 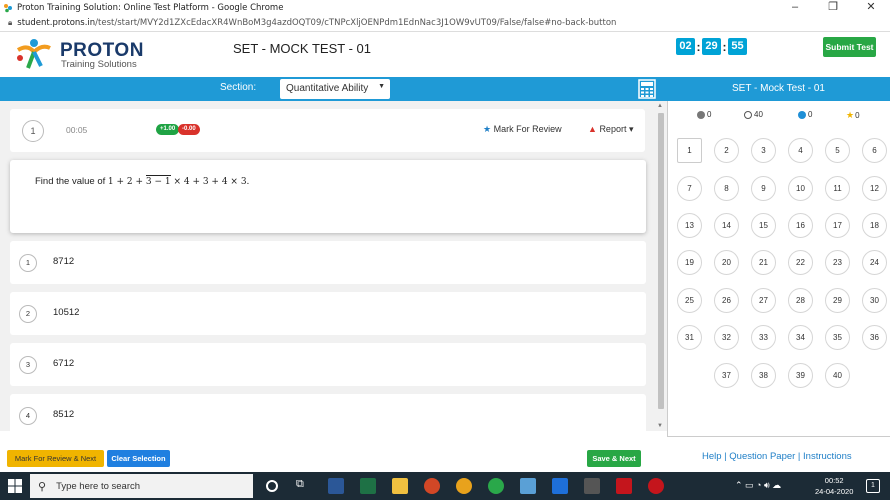 I want to click on brand-tagline: Training Solutions, so click(x=99, y=64).